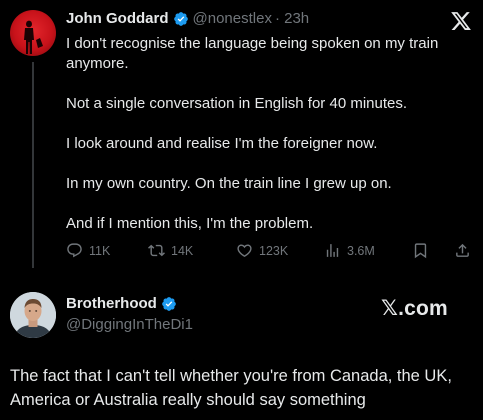  I want to click on views-button: 3.6M, so click(349, 250).